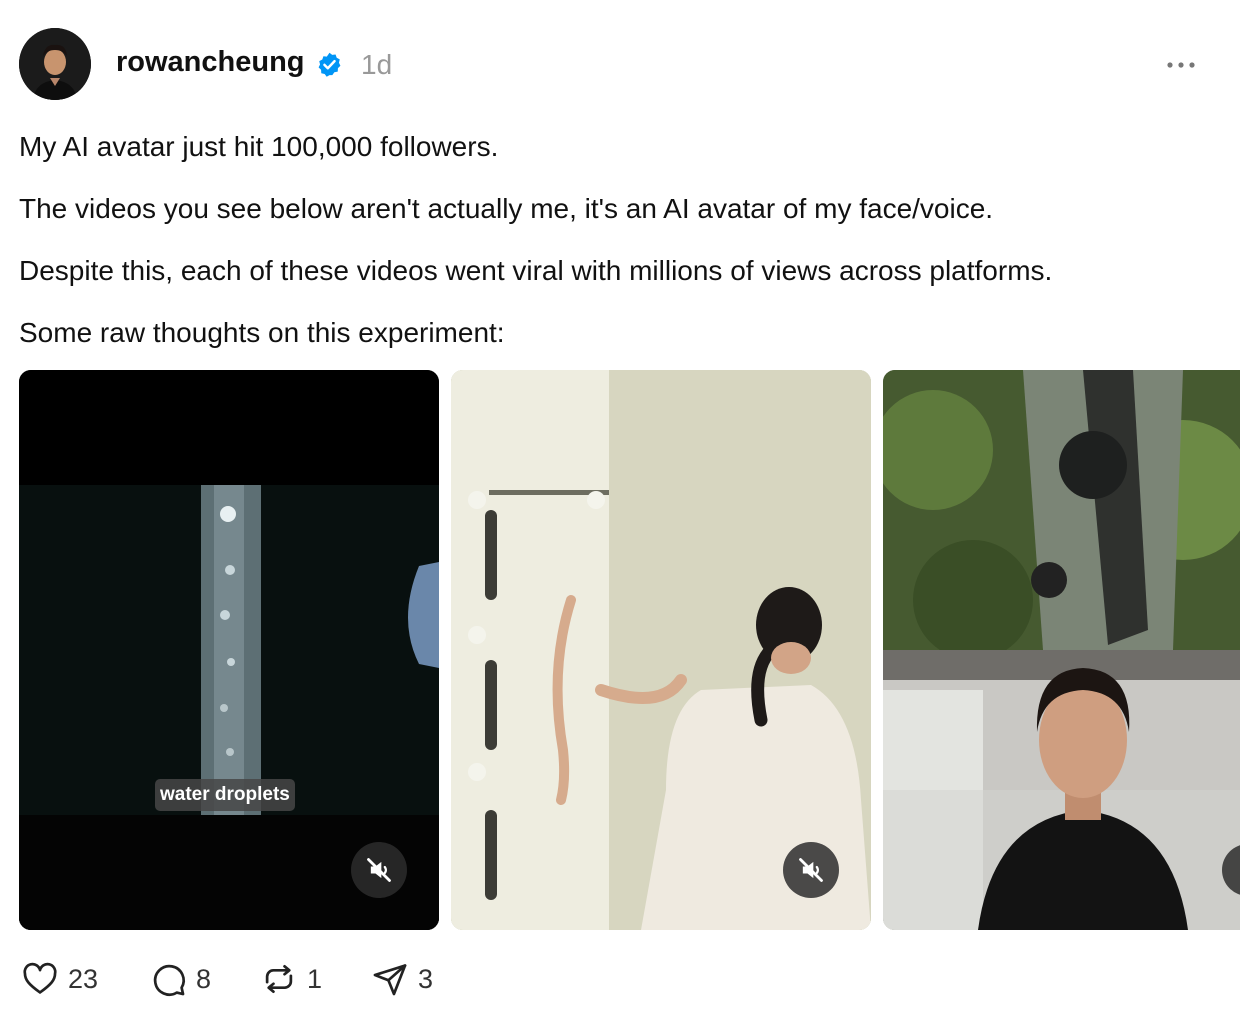 The image size is (1240, 1022). I want to click on heart-icon, so click(40, 978).